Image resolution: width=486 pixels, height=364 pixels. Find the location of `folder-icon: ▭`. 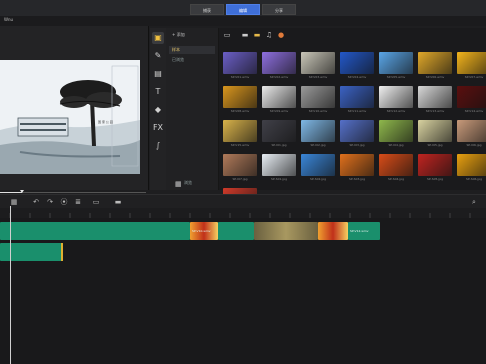

folder-icon: ▭ is located at coordinates (227, 35).